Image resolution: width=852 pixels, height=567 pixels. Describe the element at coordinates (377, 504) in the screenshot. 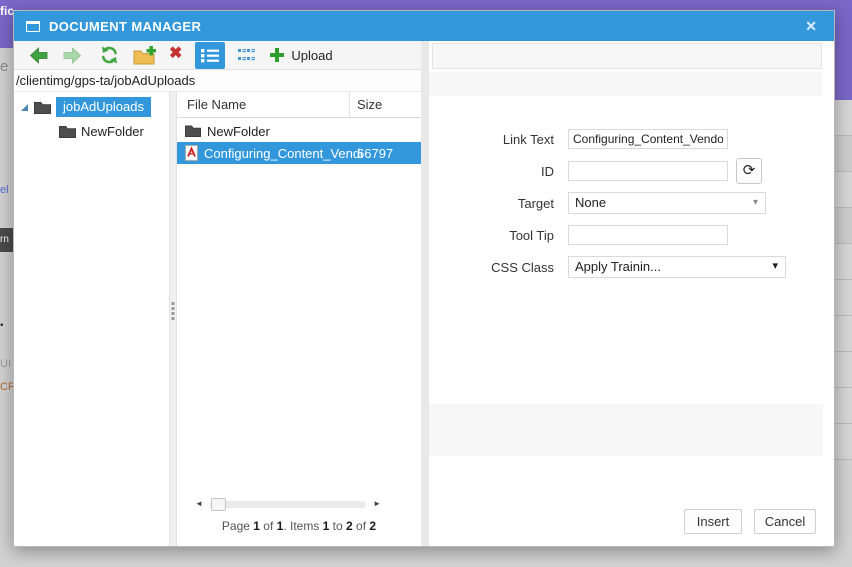

I see `scroll-right-icon: ►` at that location.